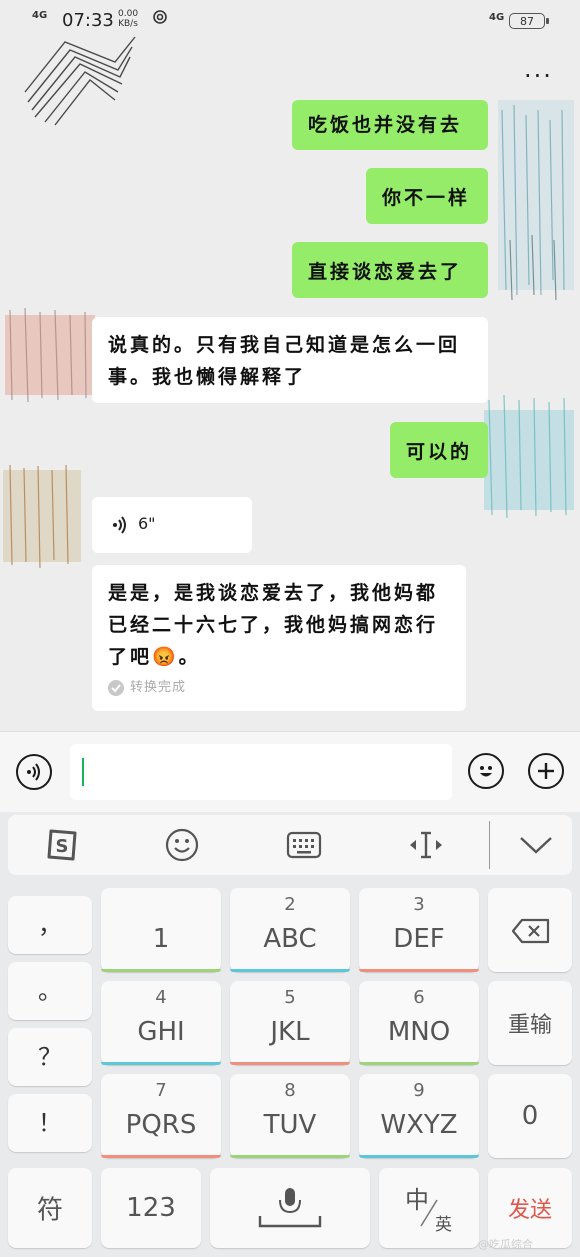  What do you see at coordinates (40, 15) in the screenshot?
I see `network-indicator: 4G` at bounding box center [40, 15].